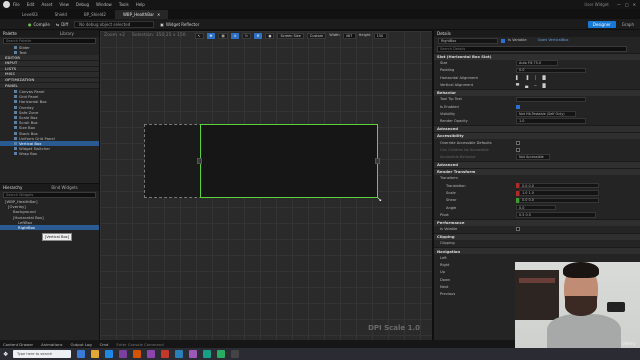 The width and height of the screenshot is (640, 360). Describe the element at coordinates (503, 40) in the screenshot. I see `is-variable-checkbox` at that location.